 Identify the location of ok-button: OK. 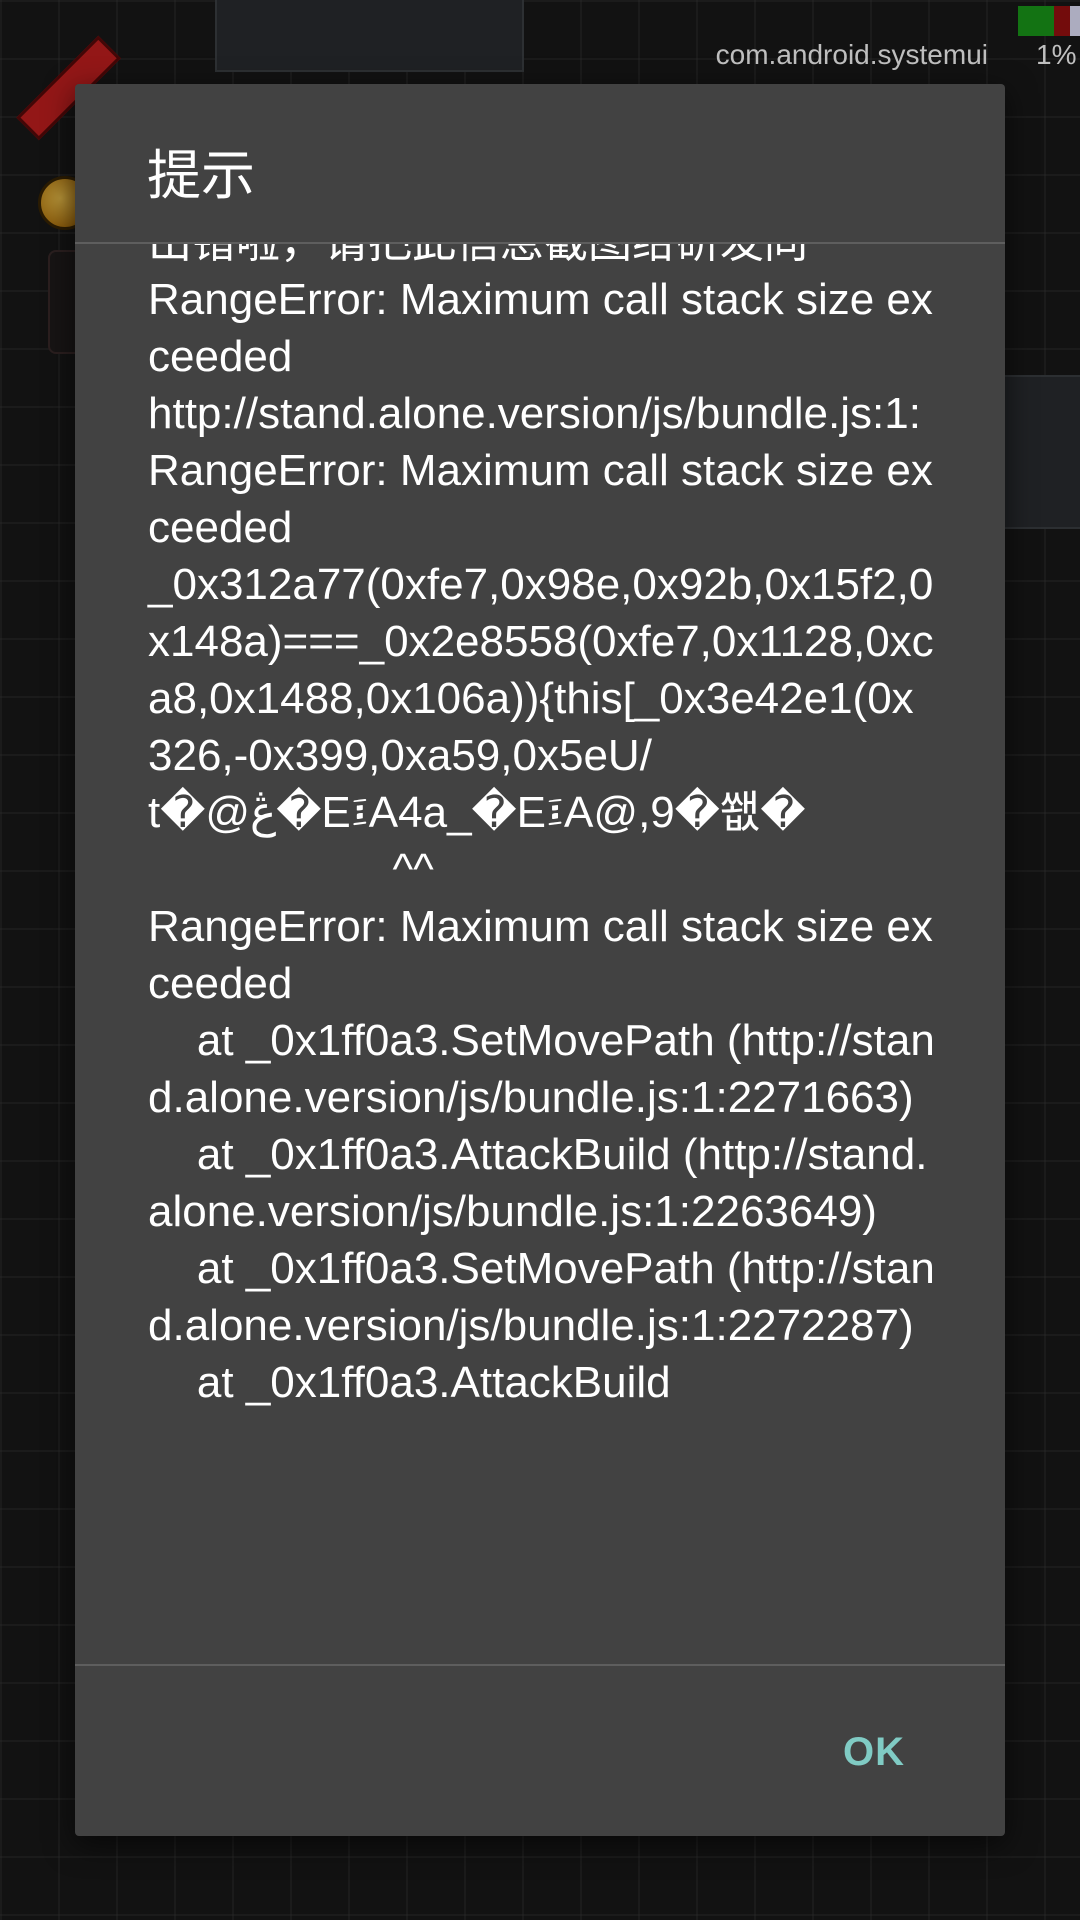
(874, 1752).